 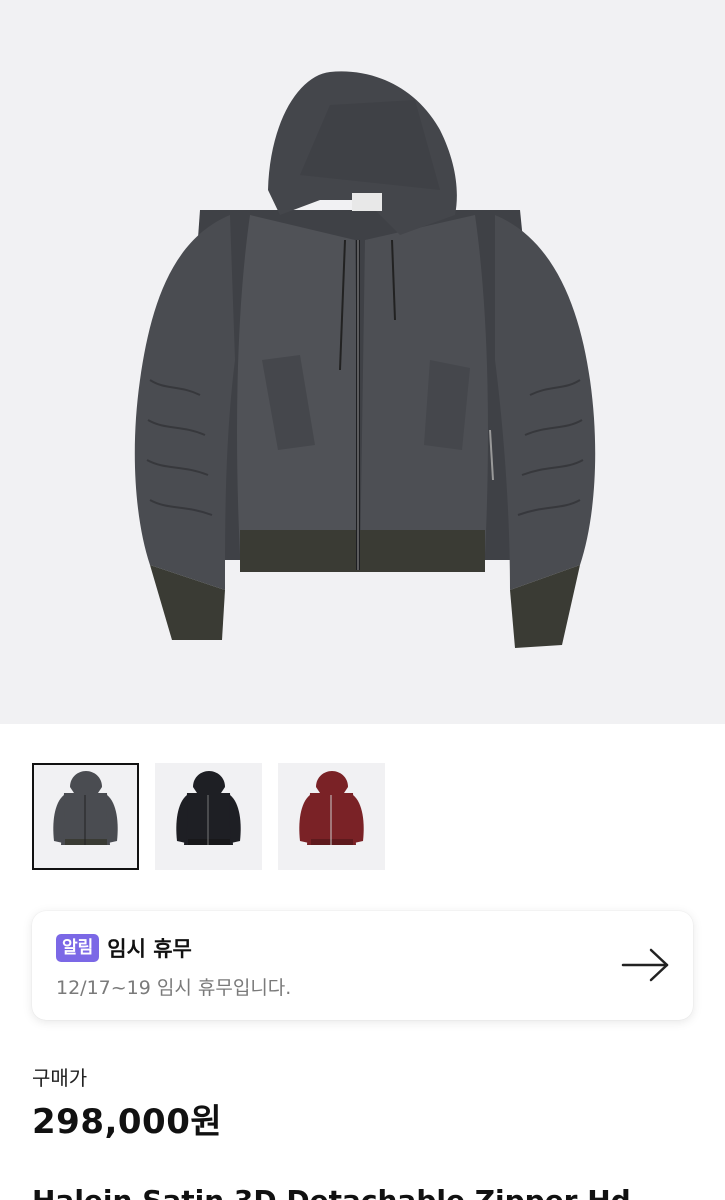 What do you see at coordinates (174, 988) in the screenshot?
I see `notice-subtitle: 12/17~19 임시 휴무입니다.` at bounding box center [174, 988].